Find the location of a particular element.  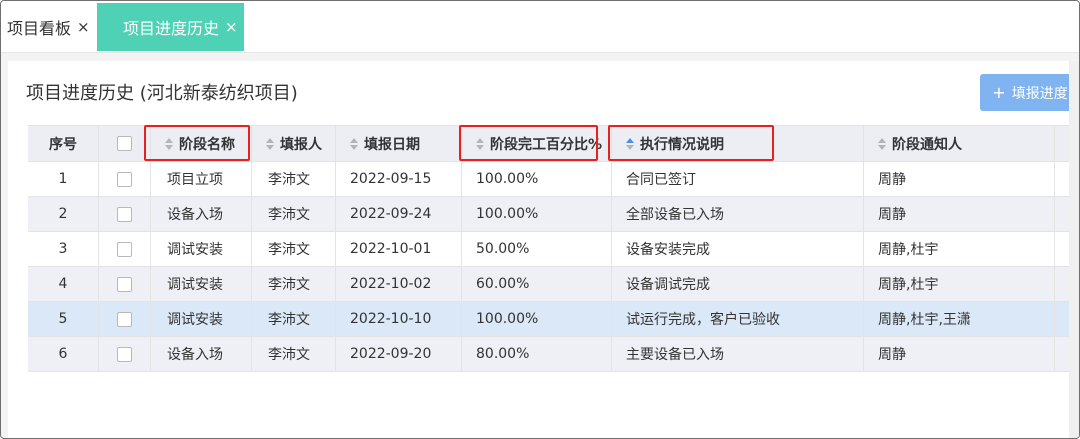

header-label: 执行情况说明 is located at coordinates (682, 144).